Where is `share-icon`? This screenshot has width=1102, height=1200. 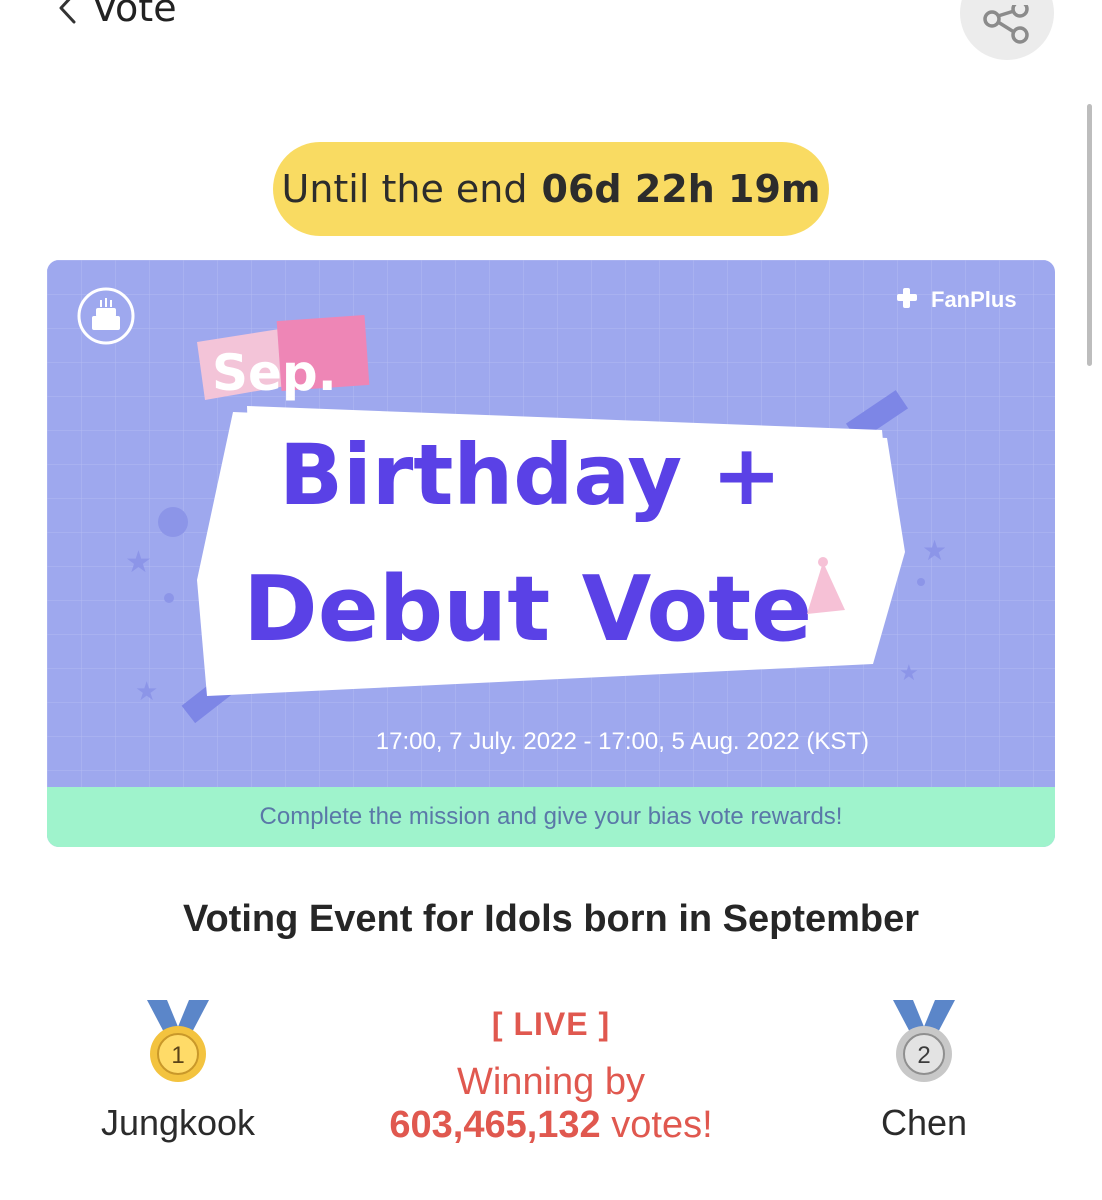 share-icon is located at coordinates (1006, 24).